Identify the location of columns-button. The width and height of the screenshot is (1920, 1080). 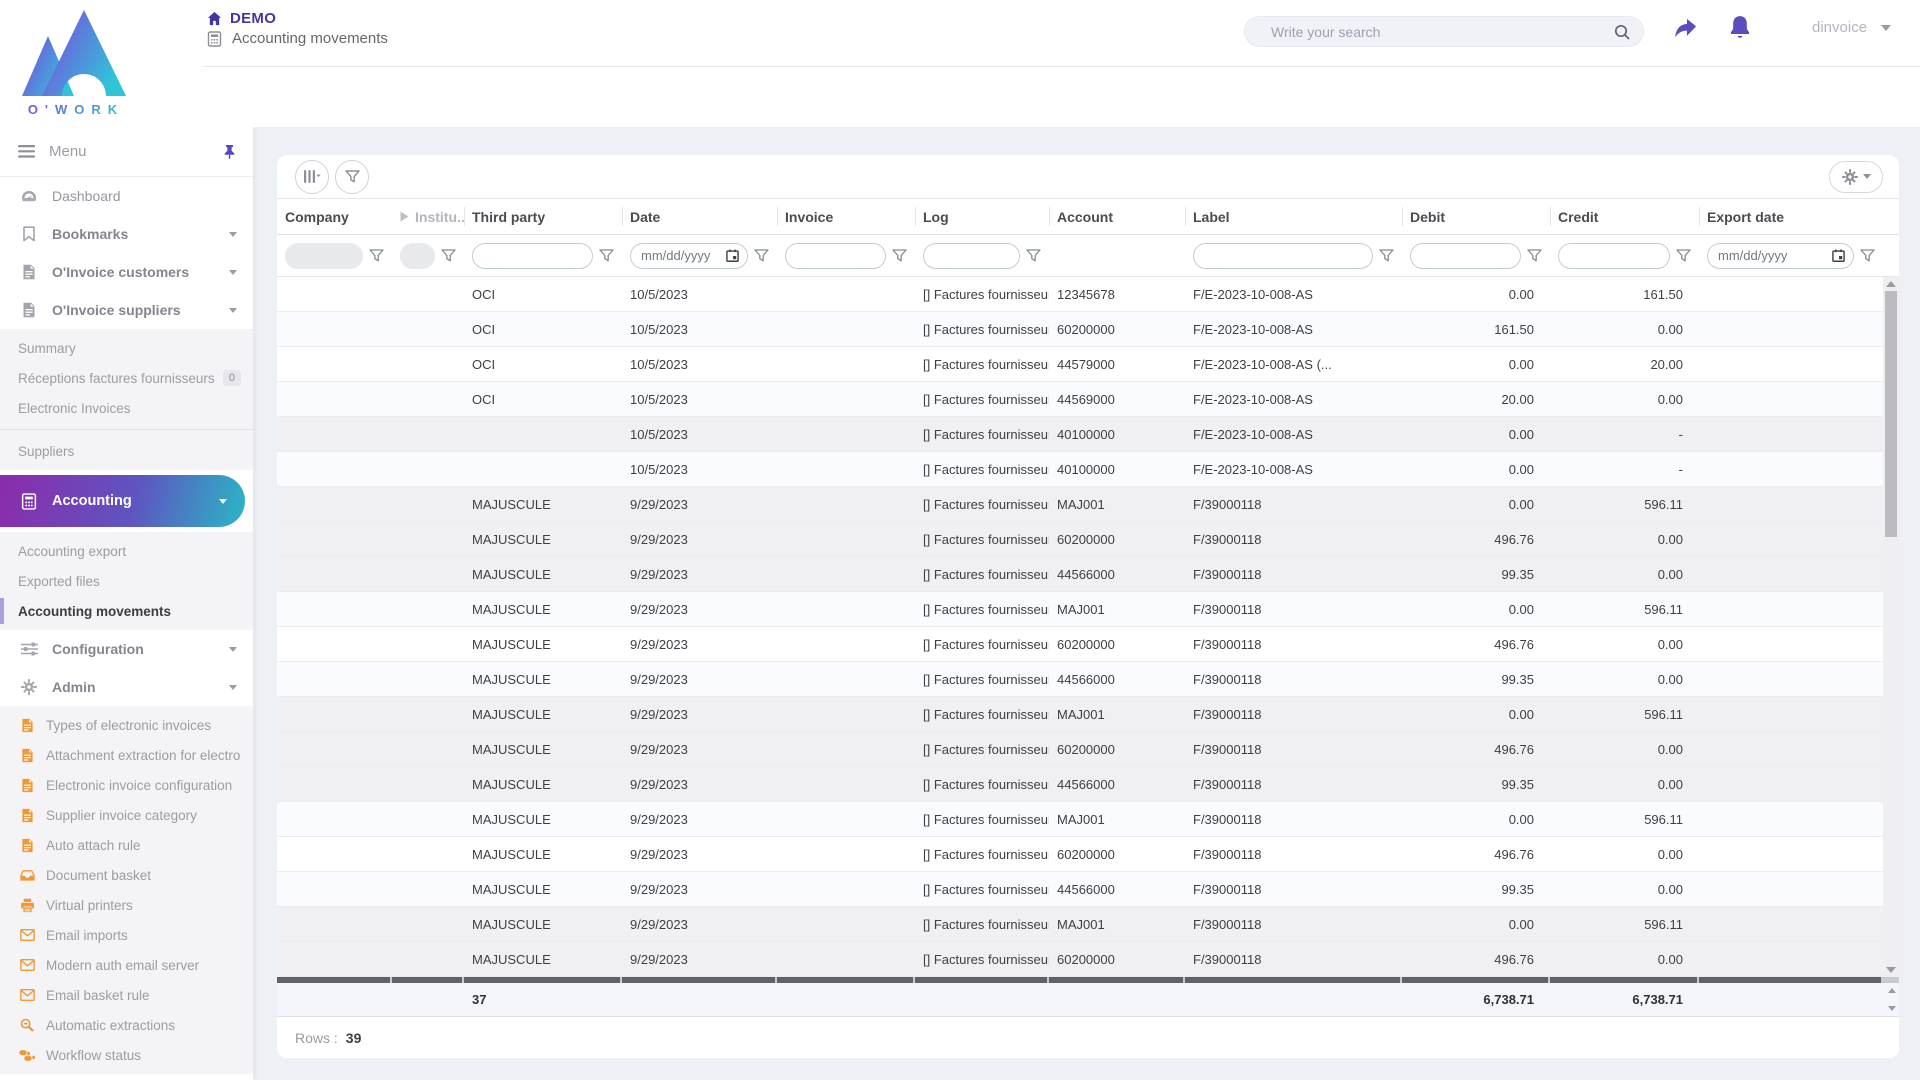
(312, 176).